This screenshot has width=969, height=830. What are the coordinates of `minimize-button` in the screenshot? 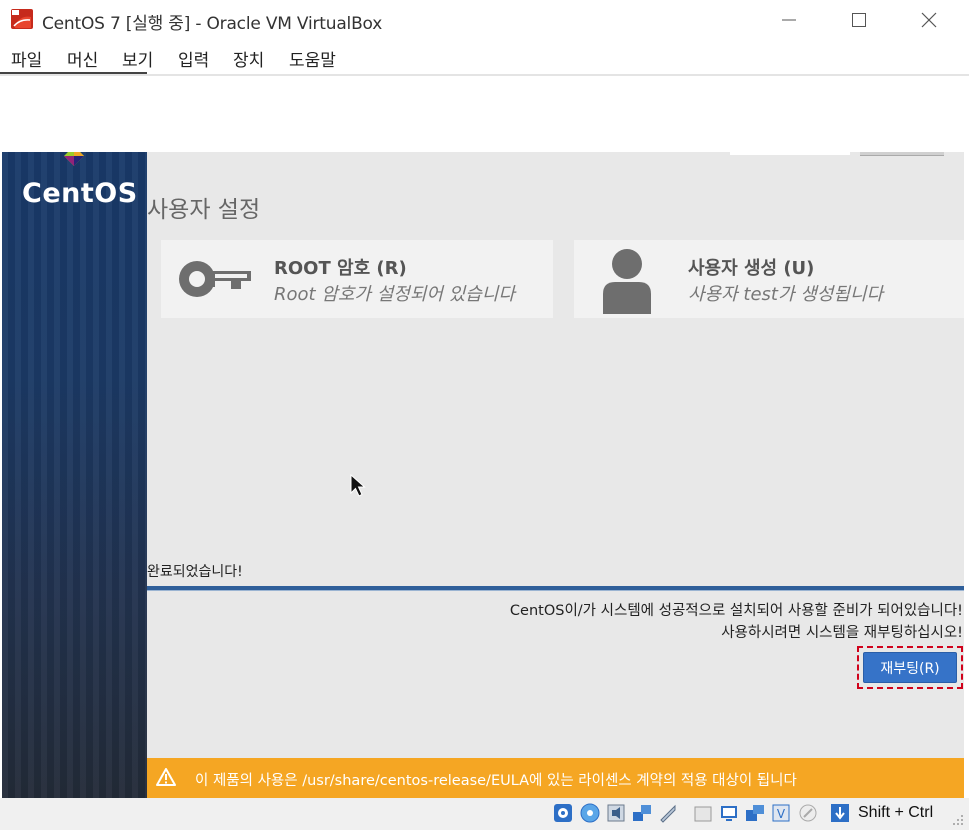 It's located at (789, 20).